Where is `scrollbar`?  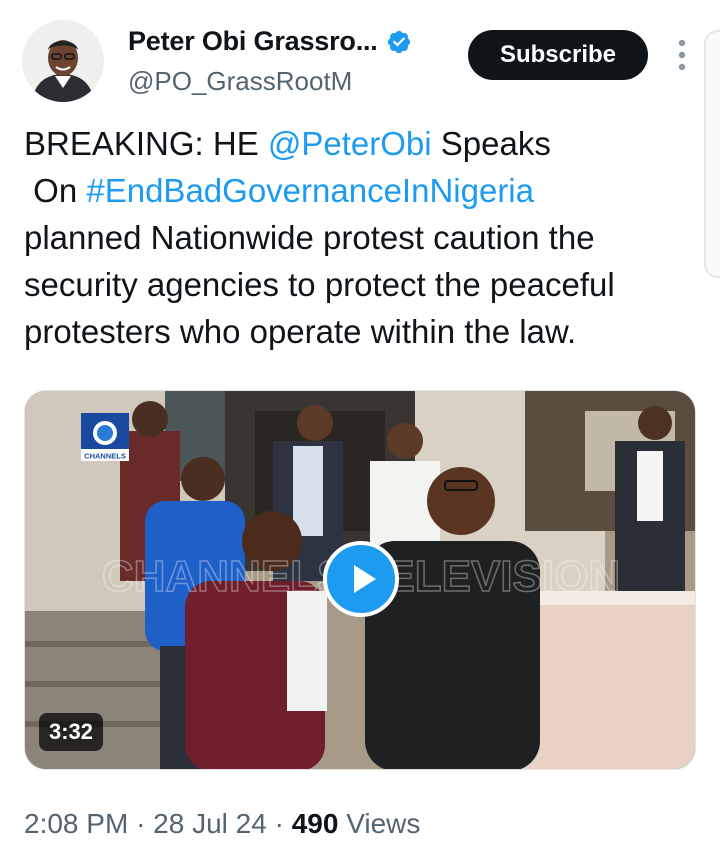 scrollbar is located at coordinates (712, 154).